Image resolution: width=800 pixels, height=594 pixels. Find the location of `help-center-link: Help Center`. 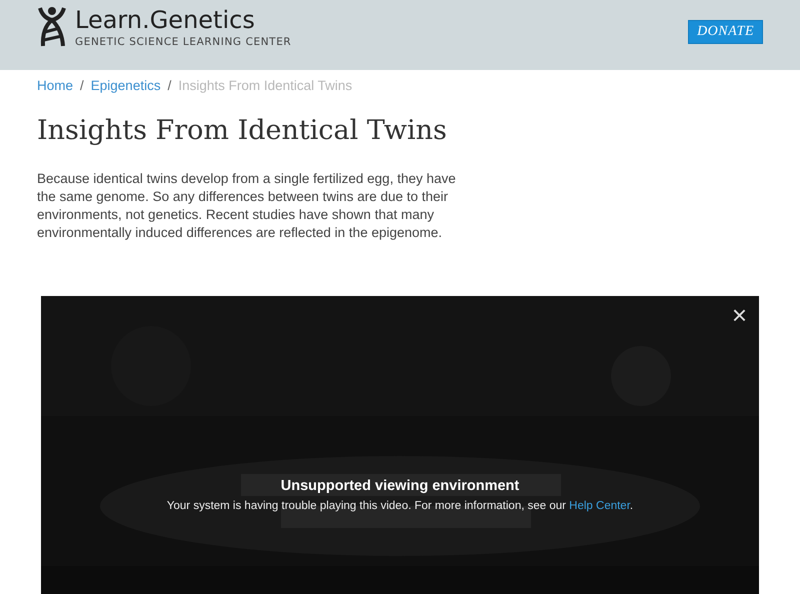

help-center-link: Help Center is located at coordinates (599, 506).